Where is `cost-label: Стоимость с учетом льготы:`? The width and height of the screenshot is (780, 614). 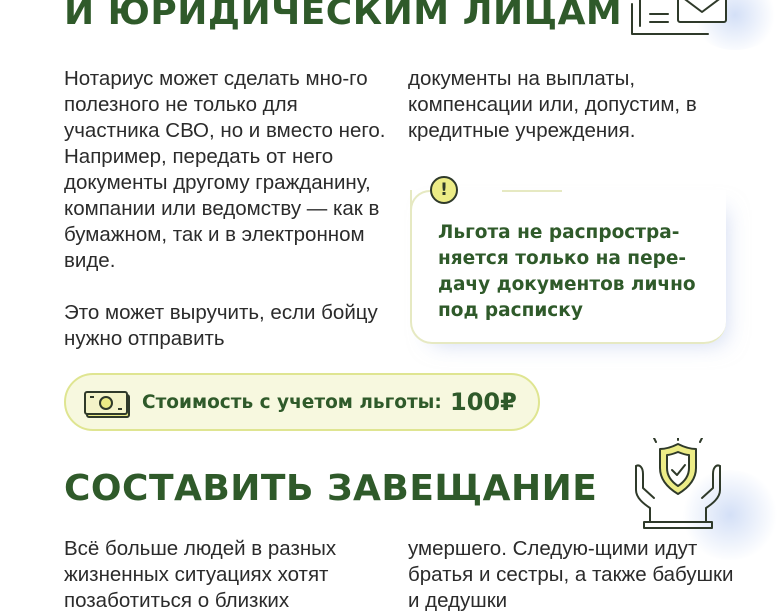 cost-label: Стоимость с учетом льготы: is located at coordinates (292, 402).